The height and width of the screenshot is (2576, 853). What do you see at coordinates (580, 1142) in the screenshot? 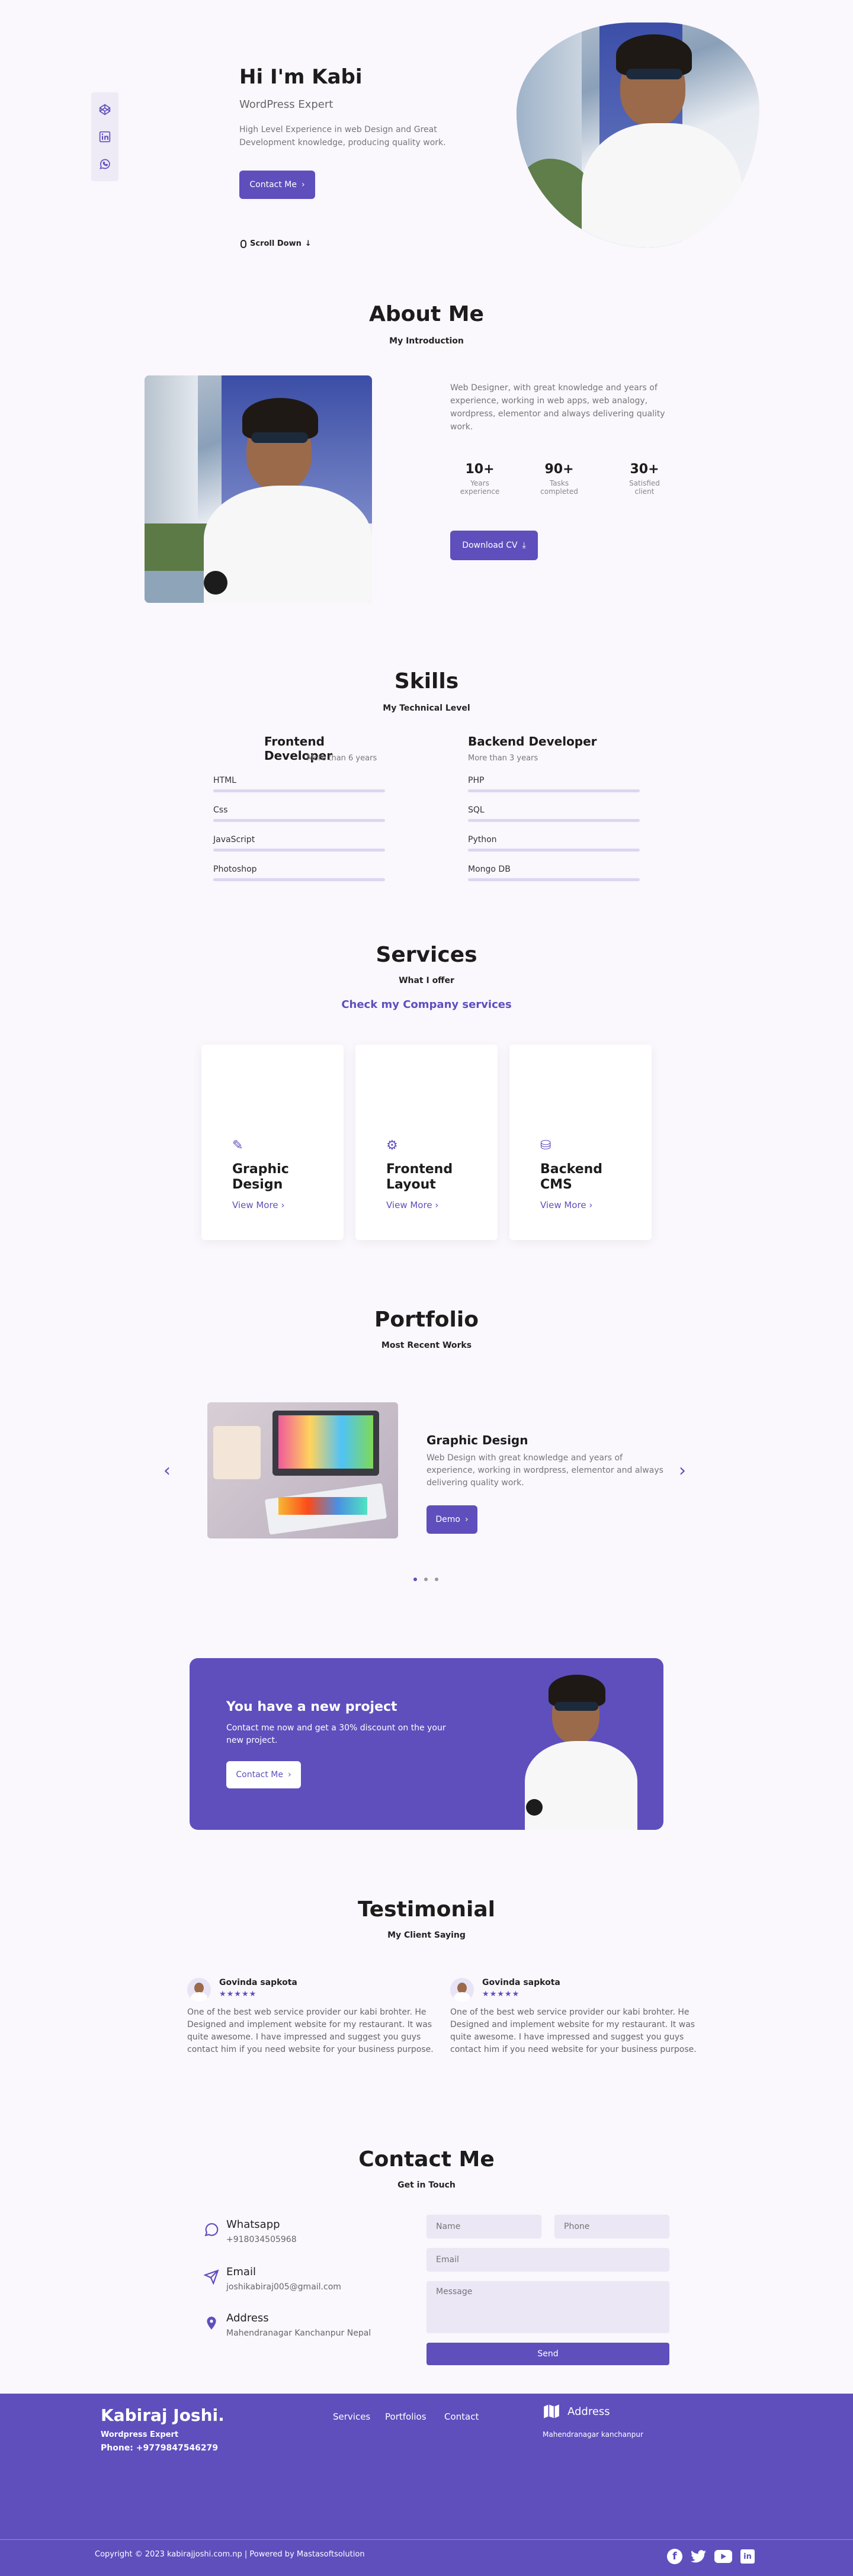
I see `service-card-backend-cms: ⛁ Backend CMS View More ›` at bounding box center [580, 1142].